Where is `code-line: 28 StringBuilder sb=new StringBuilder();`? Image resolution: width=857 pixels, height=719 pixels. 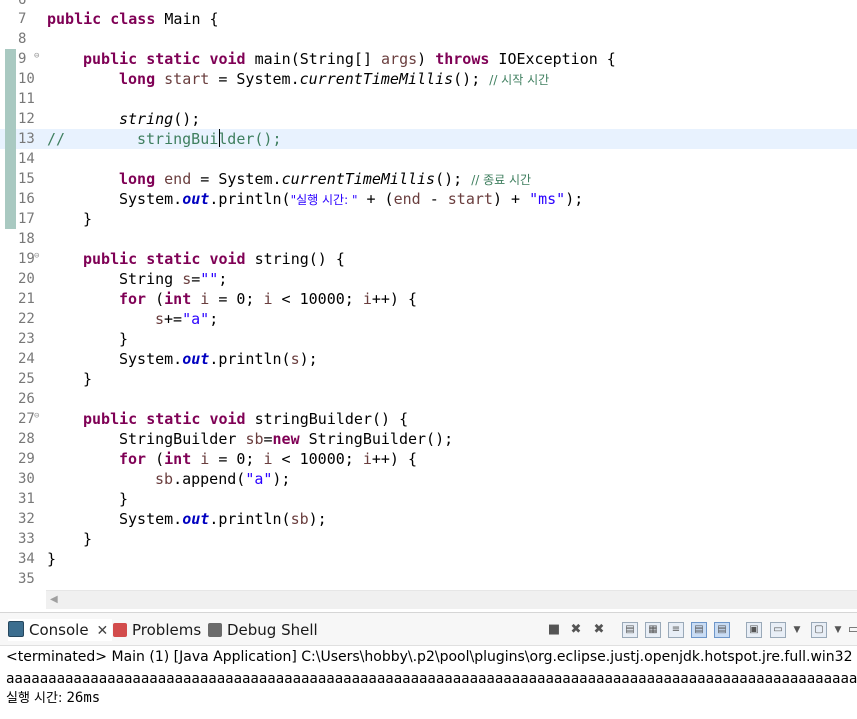
code-line: 28 StringBuilder sb=new StringBuilder(); is located at coordinates (428, 439).